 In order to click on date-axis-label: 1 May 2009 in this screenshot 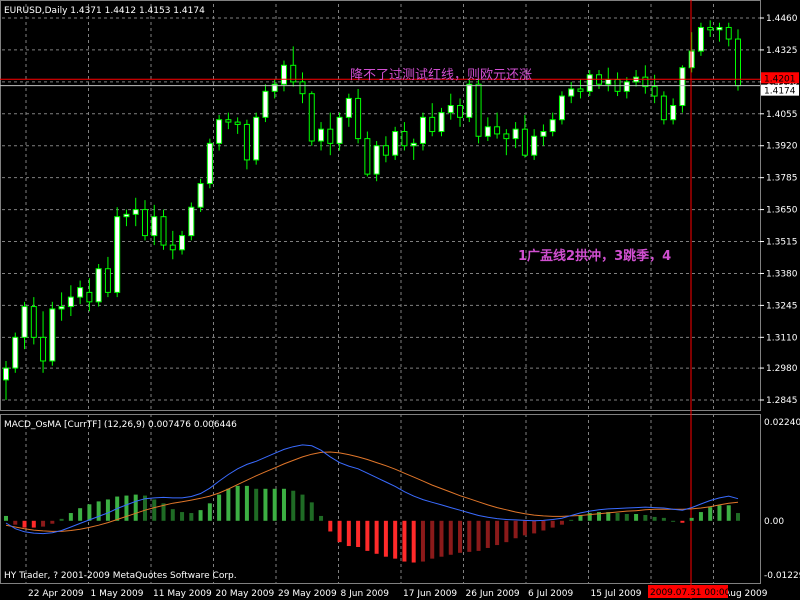, I will do `click(117, 594)`.